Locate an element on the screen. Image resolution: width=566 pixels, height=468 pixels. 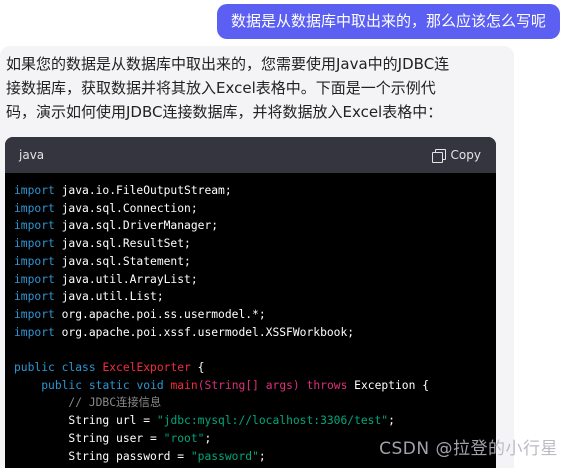
code-token: org.apache.poi.ss.usermodel.*; is located at coordinates (160, 314).